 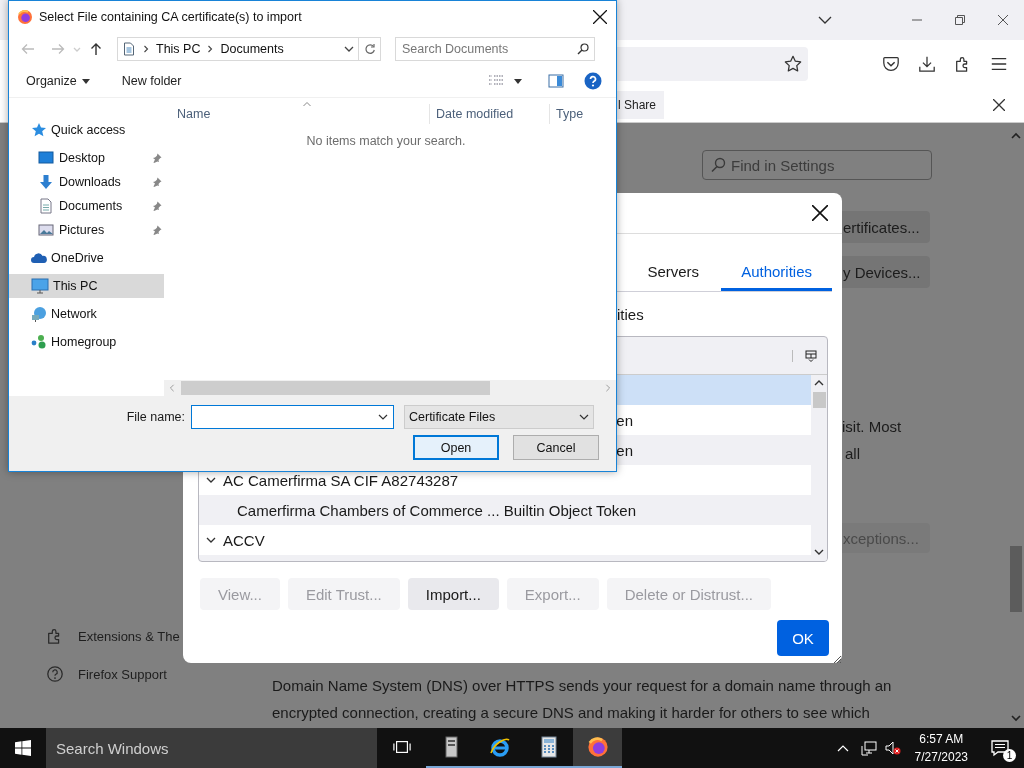 I want to click on dialog-button: Cancel, so click(x=556, y=447).